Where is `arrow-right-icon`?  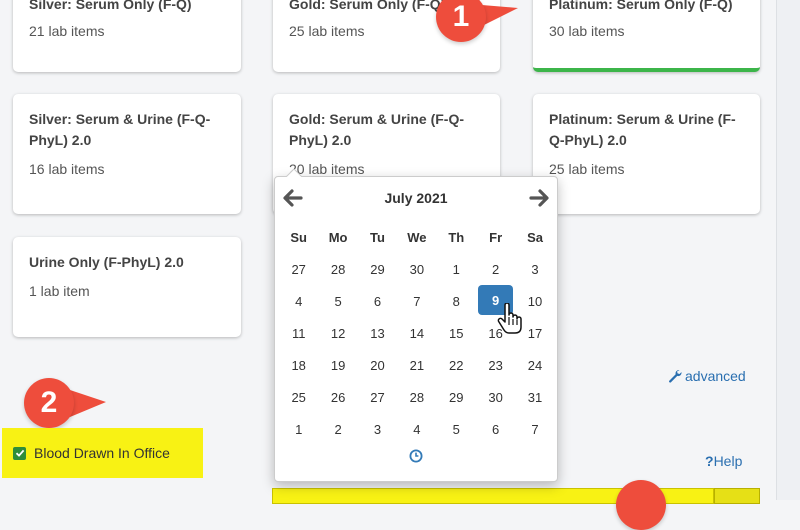 arrow-right-icon is located at coordinates (539, 198).